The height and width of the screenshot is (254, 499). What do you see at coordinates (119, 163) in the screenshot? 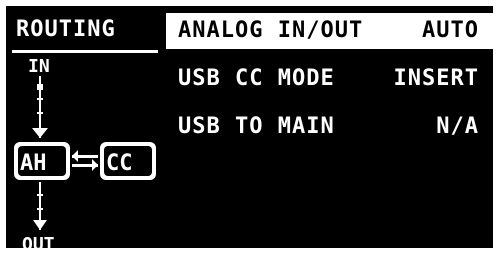
I see `node-cc-label: CC` at bounding box center [119, 163].